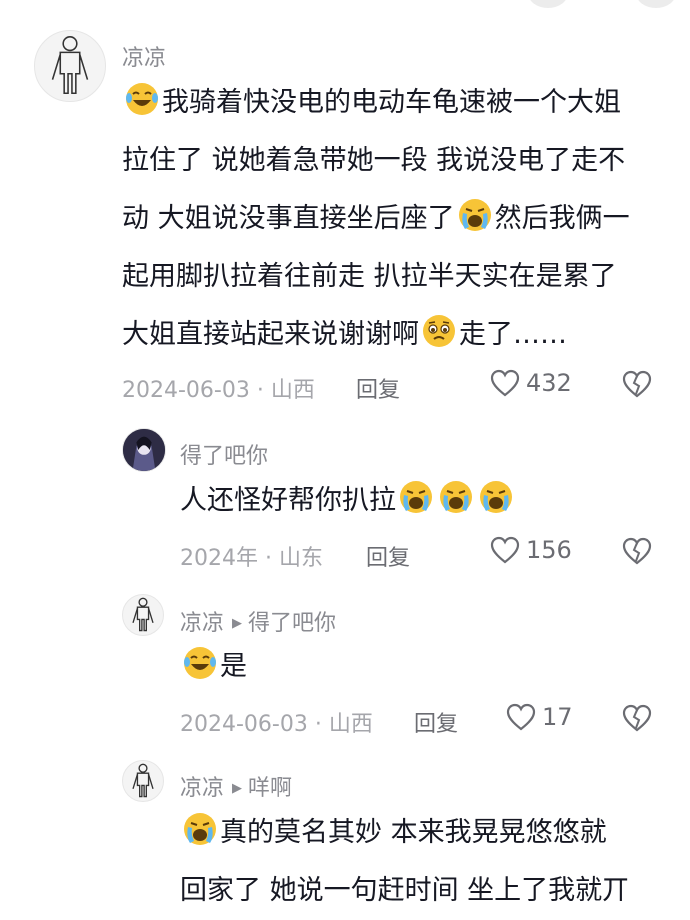  What do you see at coordinates (345, 7) in the screenshot?
I see `top-edge` at bounding box center [345, 7].